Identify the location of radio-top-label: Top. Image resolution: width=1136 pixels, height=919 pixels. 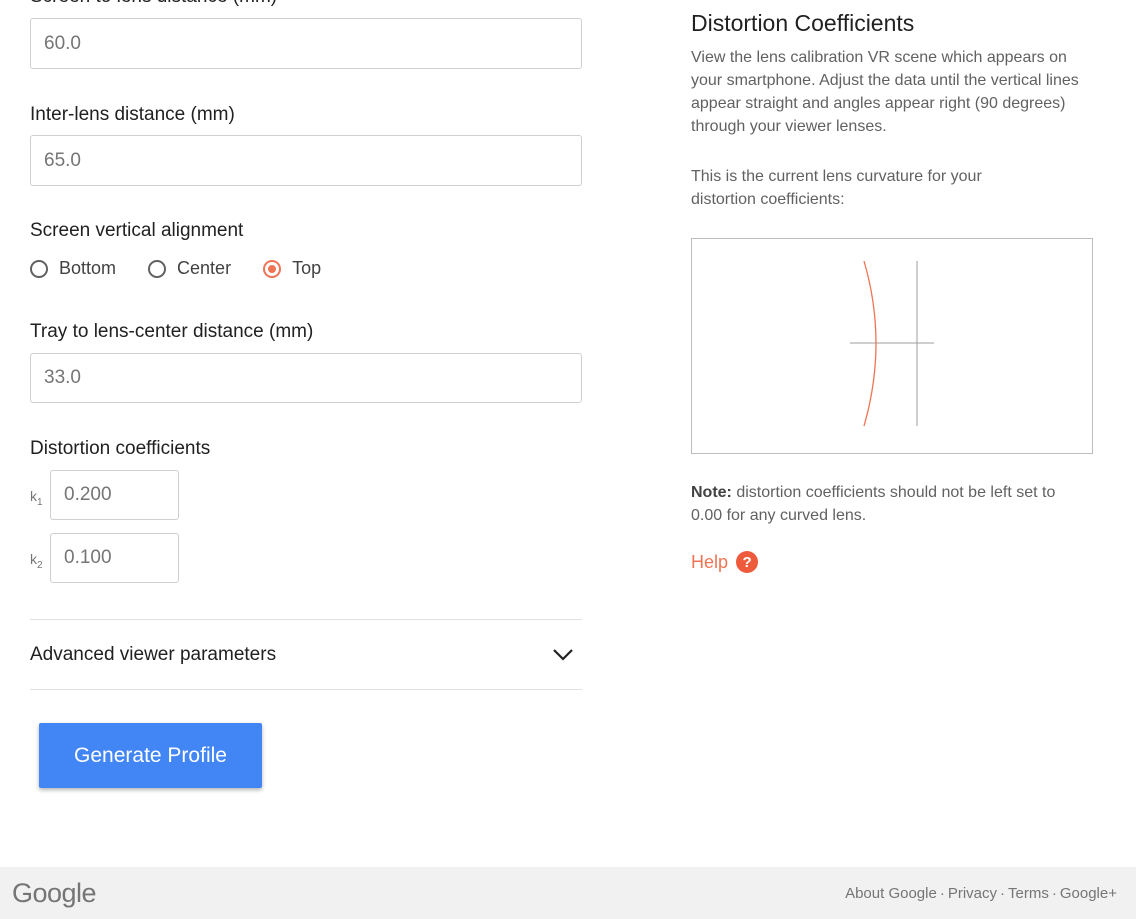
(307, 268).